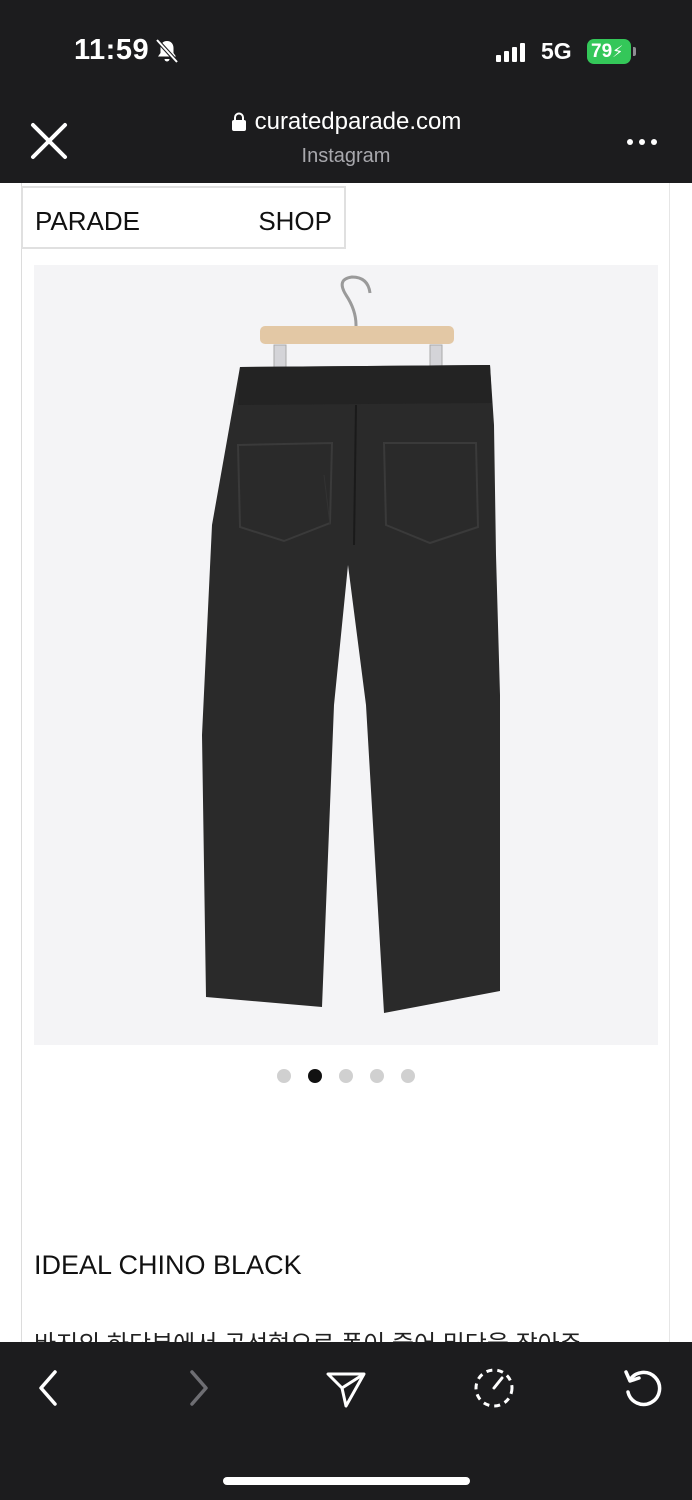  I want to click on page-border-right, so click(669, 762).